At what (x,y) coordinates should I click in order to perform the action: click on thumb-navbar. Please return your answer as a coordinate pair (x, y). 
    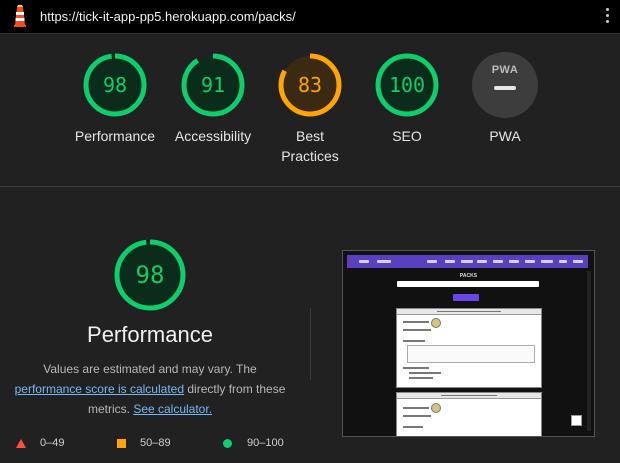
    Looking at the image, I should click on (467, 261).